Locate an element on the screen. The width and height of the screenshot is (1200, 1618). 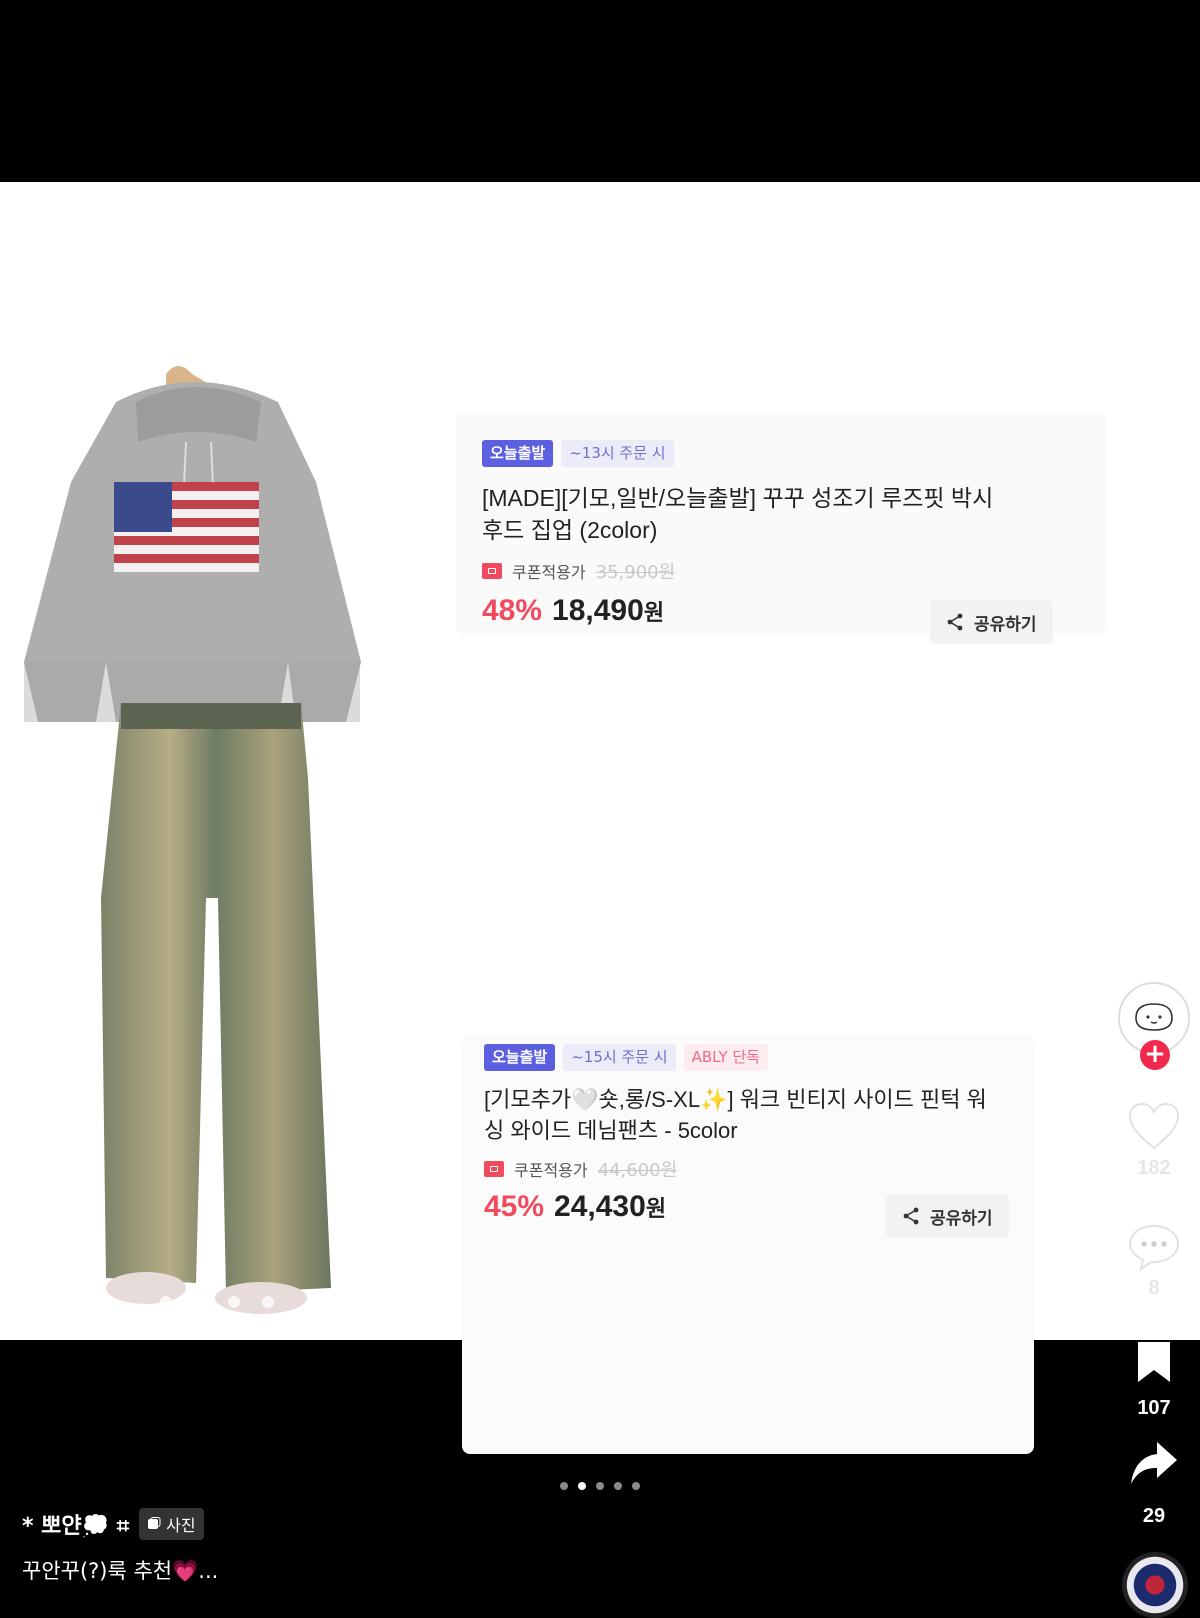
jeans-image is located at coordinates (216, 1008).